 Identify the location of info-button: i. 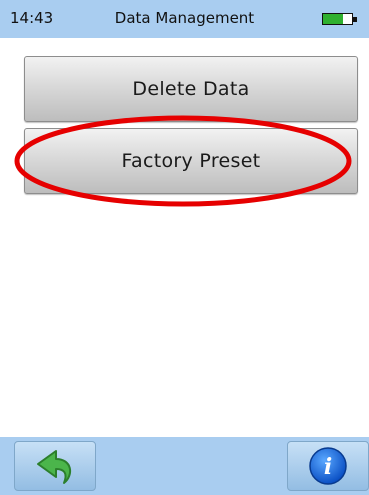
(328, 466).